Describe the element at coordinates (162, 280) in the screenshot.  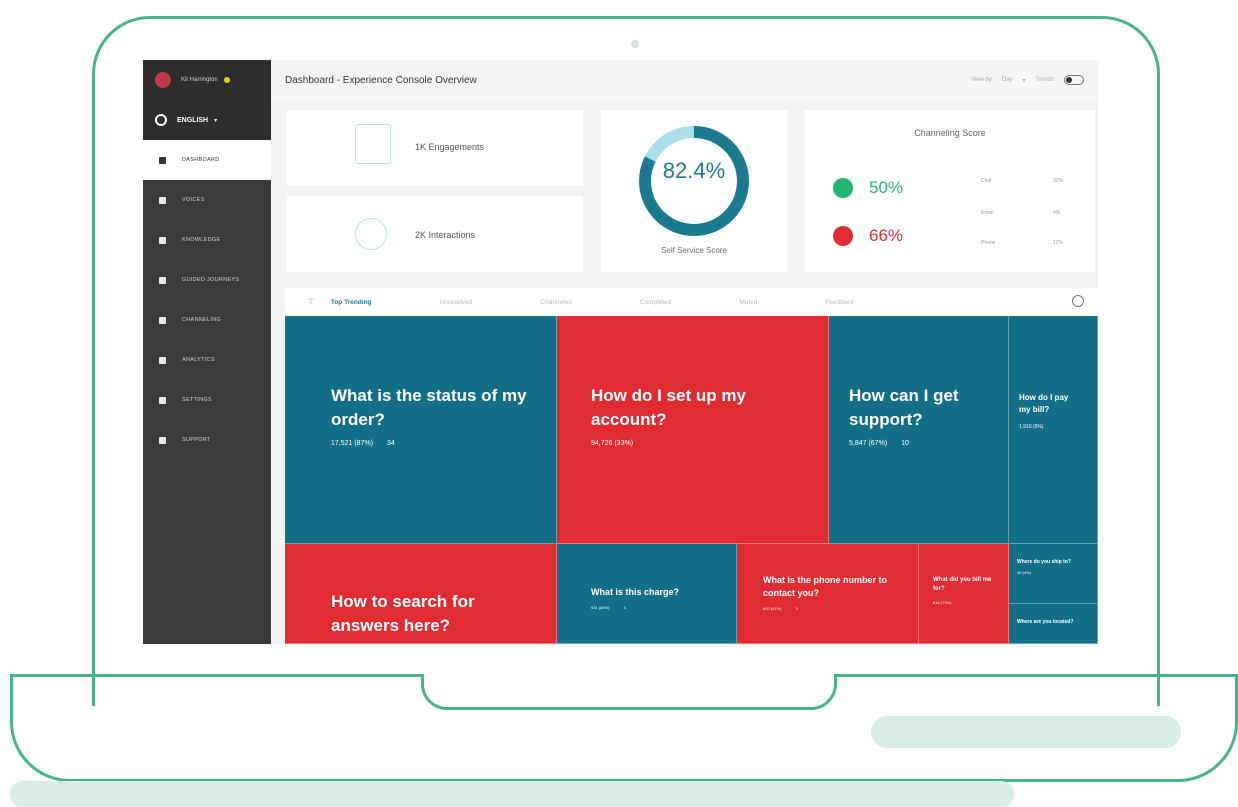
I see `bulb-icon` at that location.